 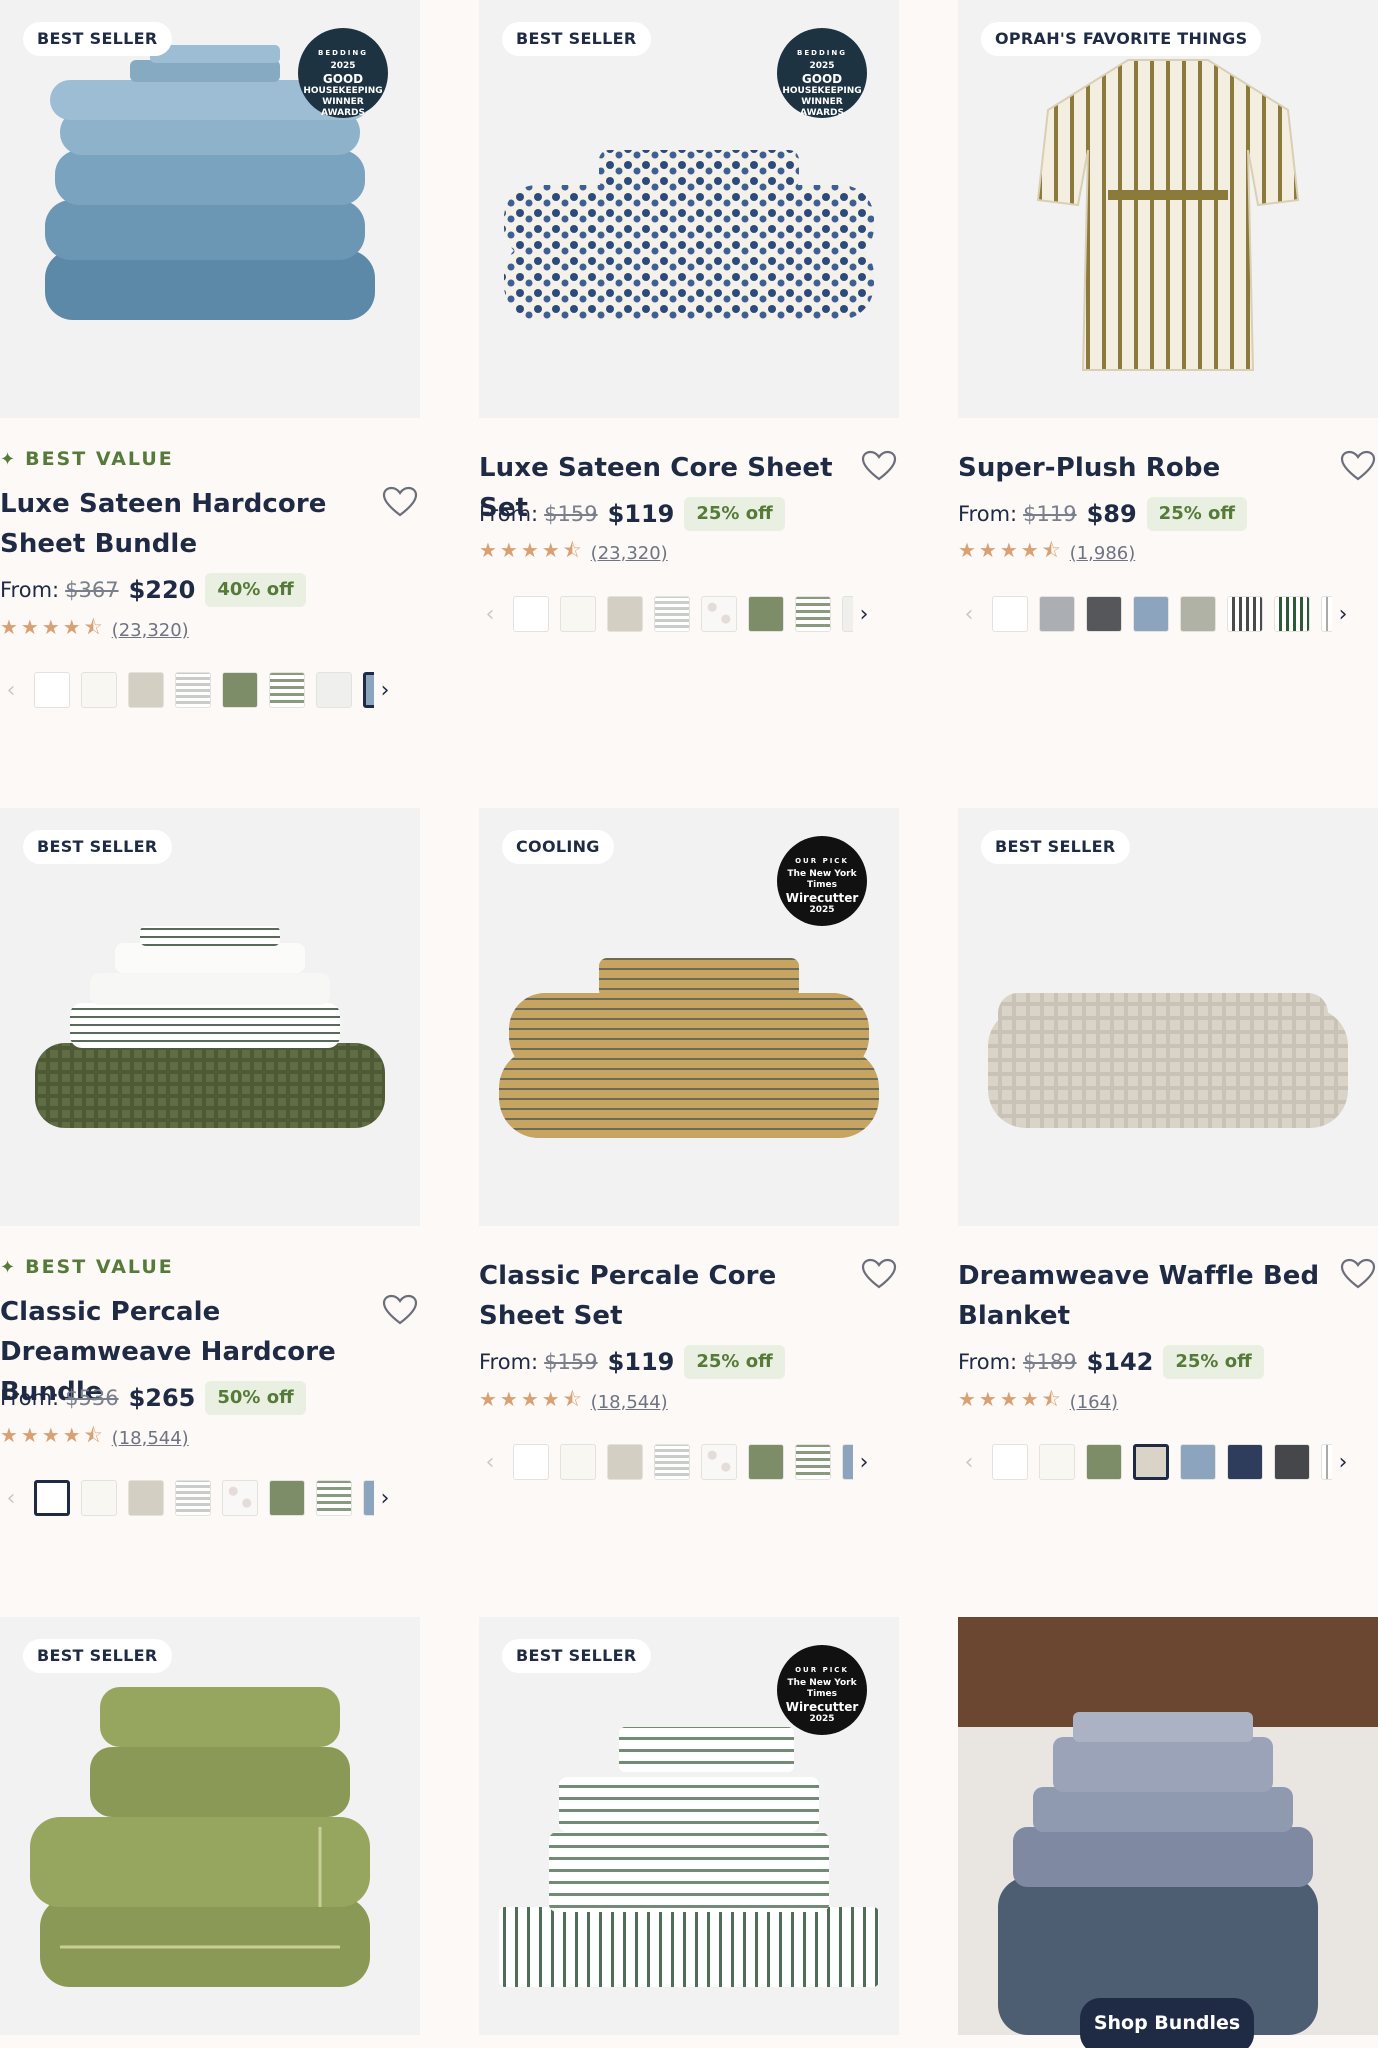 What do you see at coordinates (1143, 1296) in the screenshot?
I see `product-title: Dreamweave Waffle Bed Blanket` at bounding box center [1143, 1296].